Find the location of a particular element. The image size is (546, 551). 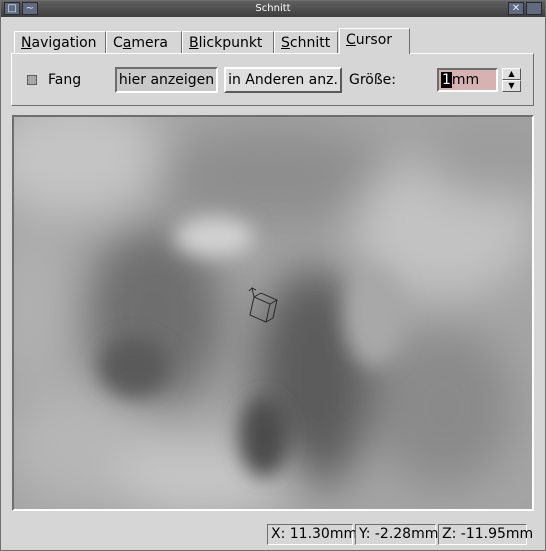

tab-schnitt-mnemonic: S is located at coordinates (285, 43).